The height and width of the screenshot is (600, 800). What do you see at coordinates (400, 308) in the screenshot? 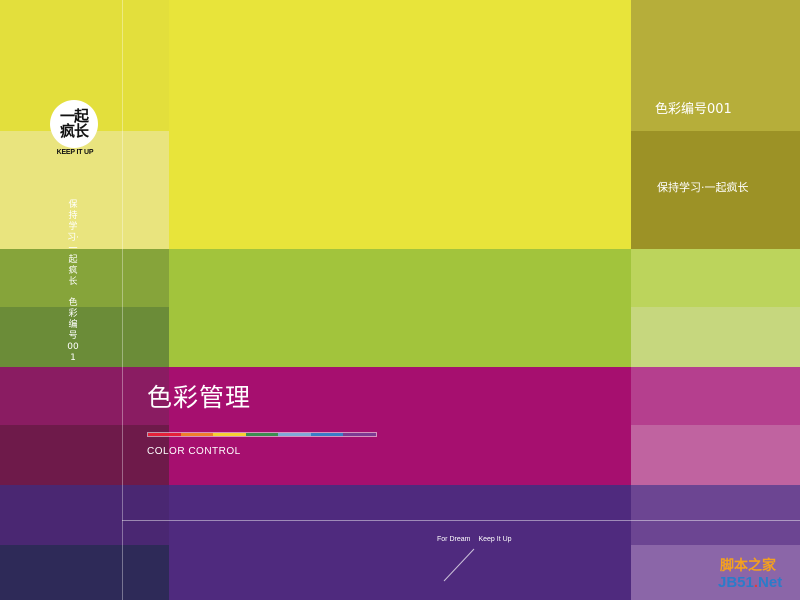
I see `main-green-block` at bounding box center [400, 308].